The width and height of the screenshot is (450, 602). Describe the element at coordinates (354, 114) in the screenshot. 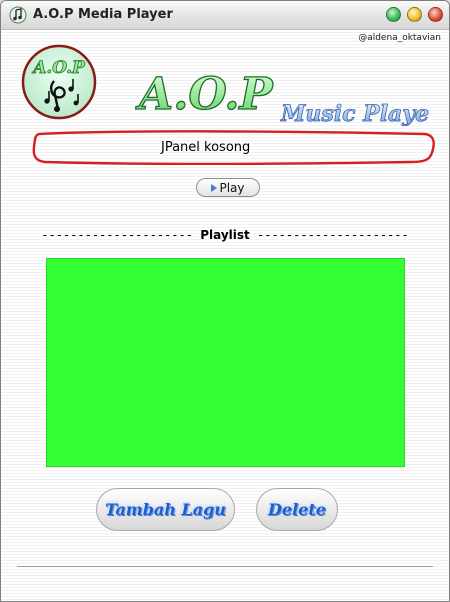

I see `banner-subtitle: Music Player` at that location.